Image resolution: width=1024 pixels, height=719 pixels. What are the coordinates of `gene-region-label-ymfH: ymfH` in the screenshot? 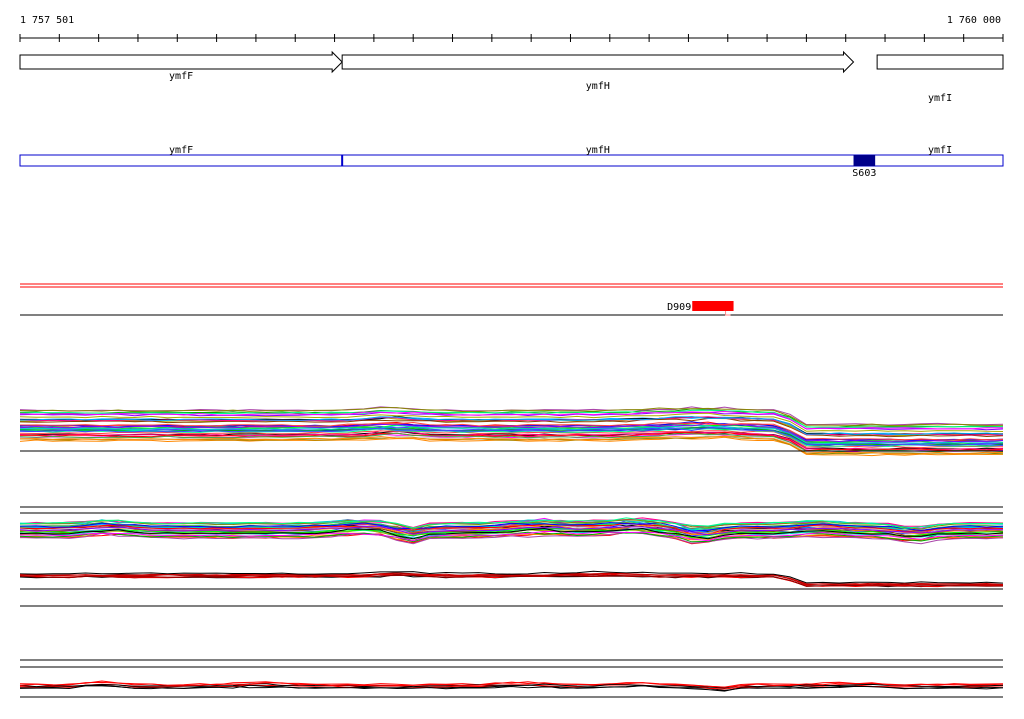 It's located at (598, 150).